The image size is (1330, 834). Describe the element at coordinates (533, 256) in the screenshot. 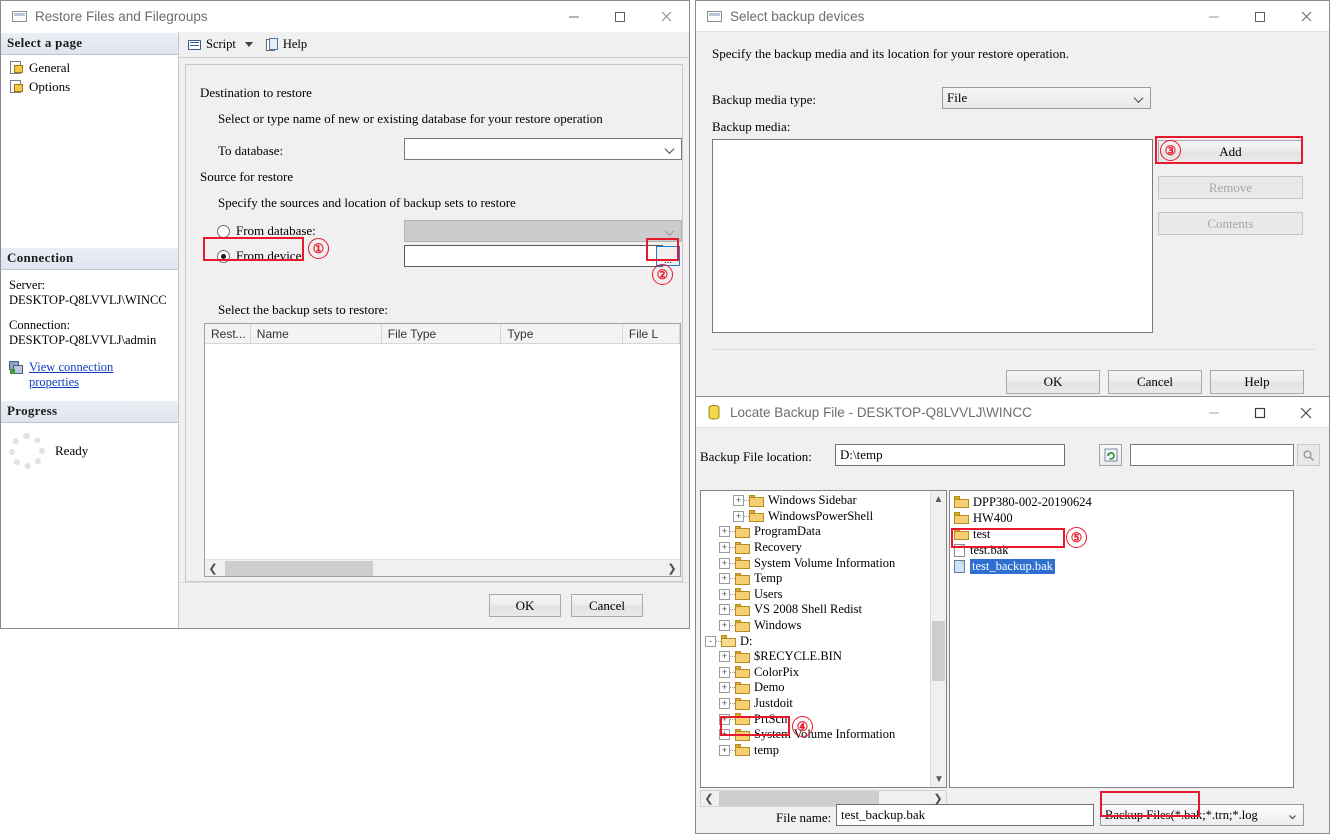

I see `from-device-input` at that location.